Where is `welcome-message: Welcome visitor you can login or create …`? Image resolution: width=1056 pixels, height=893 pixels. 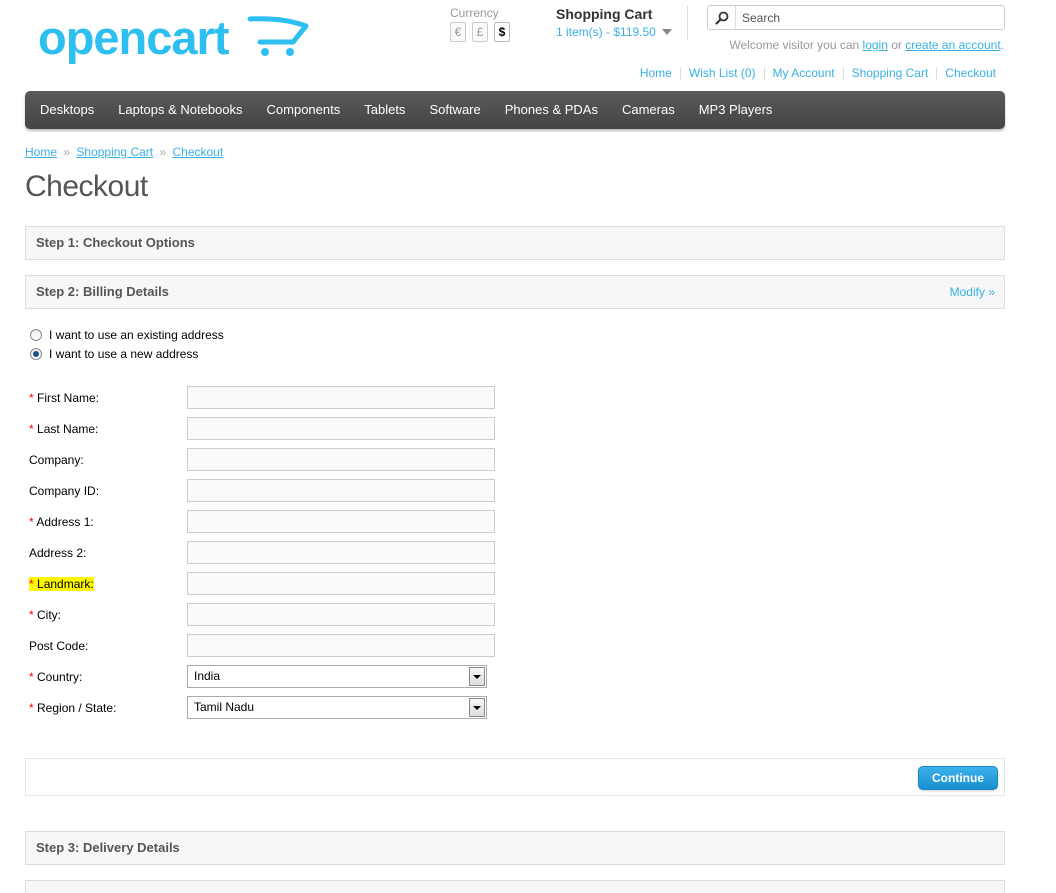 welcome-message: Welcome visitor you can login or create … is located at coordinates (866, 45).